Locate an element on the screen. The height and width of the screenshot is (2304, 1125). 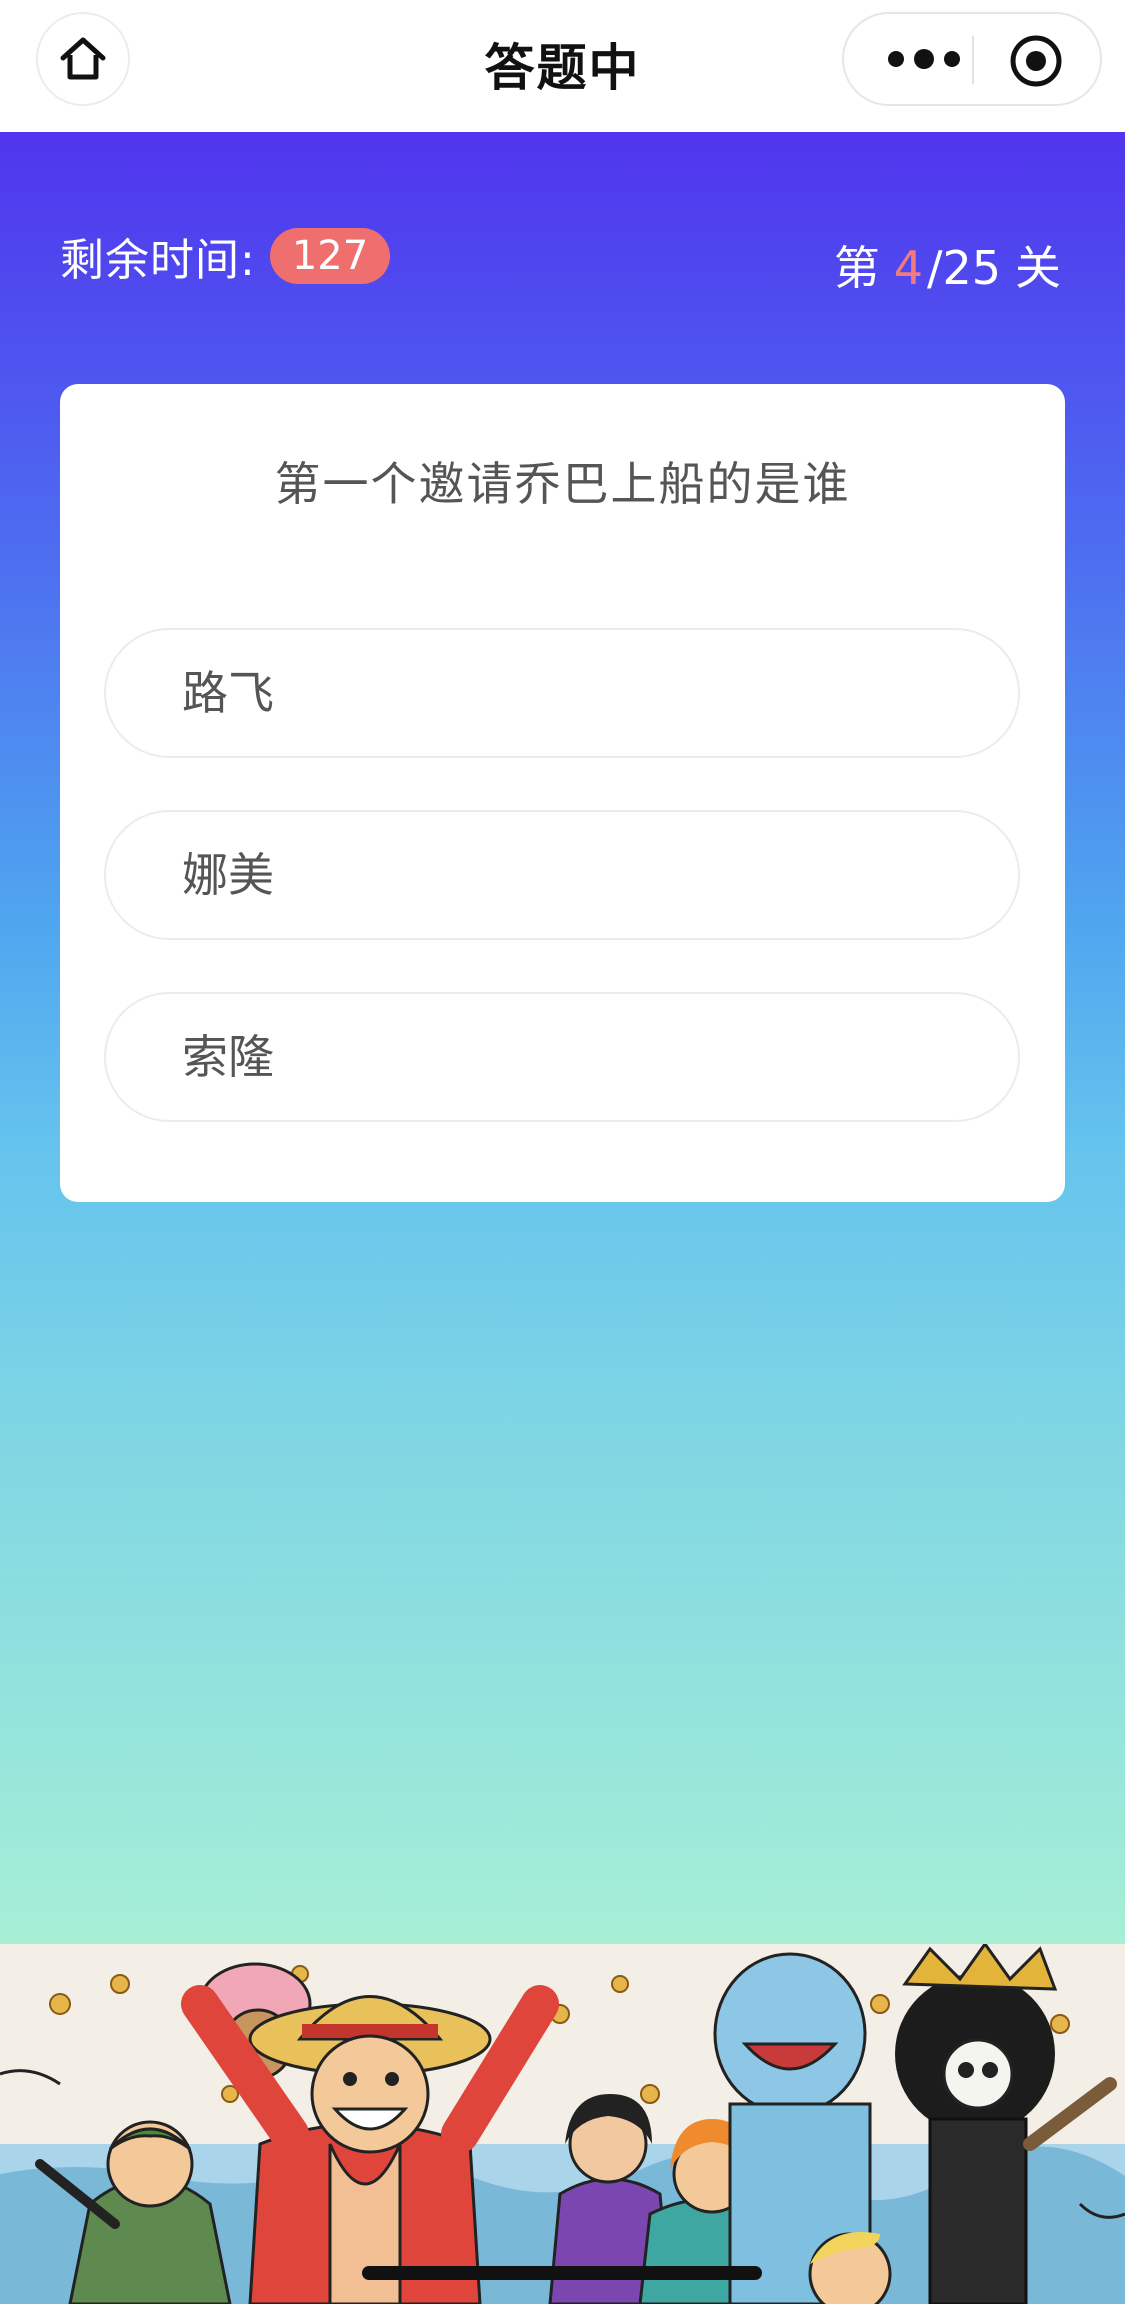
timer-badge: 127 is located at coordinates (330, 256).